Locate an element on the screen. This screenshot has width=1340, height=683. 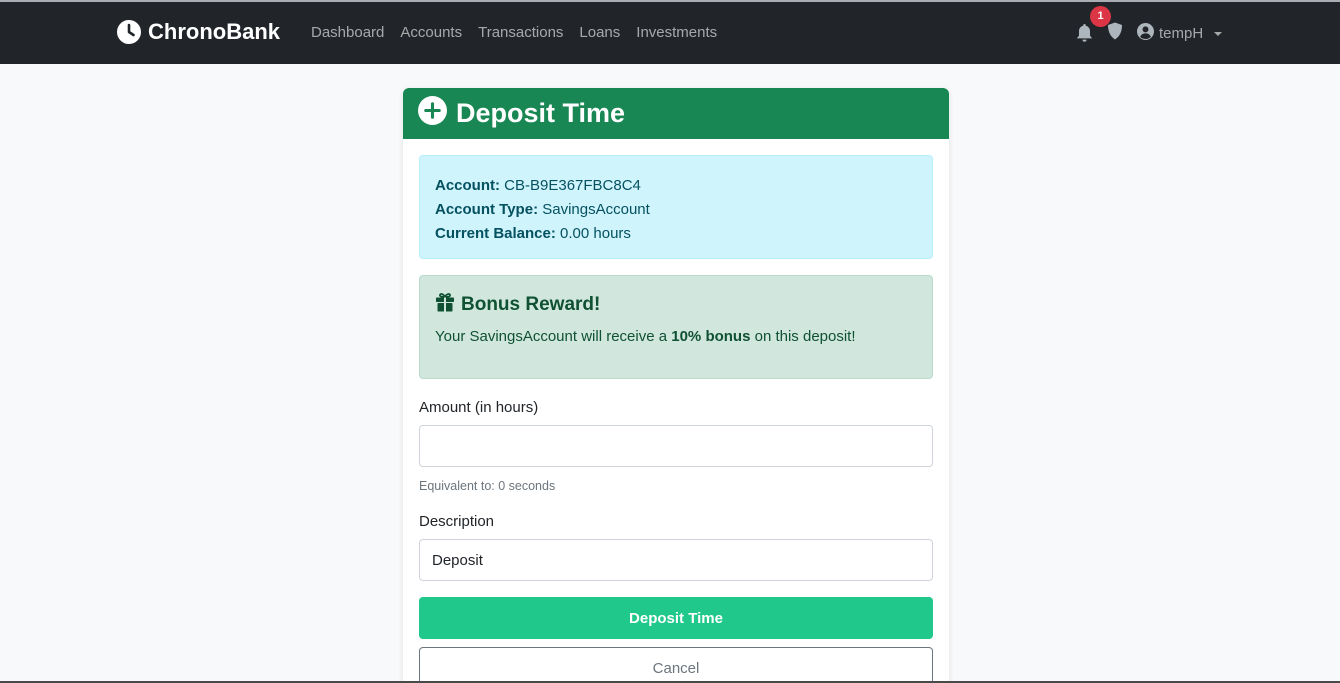
amount-label: Amount (in hours) is located at coordinates (479, 407).